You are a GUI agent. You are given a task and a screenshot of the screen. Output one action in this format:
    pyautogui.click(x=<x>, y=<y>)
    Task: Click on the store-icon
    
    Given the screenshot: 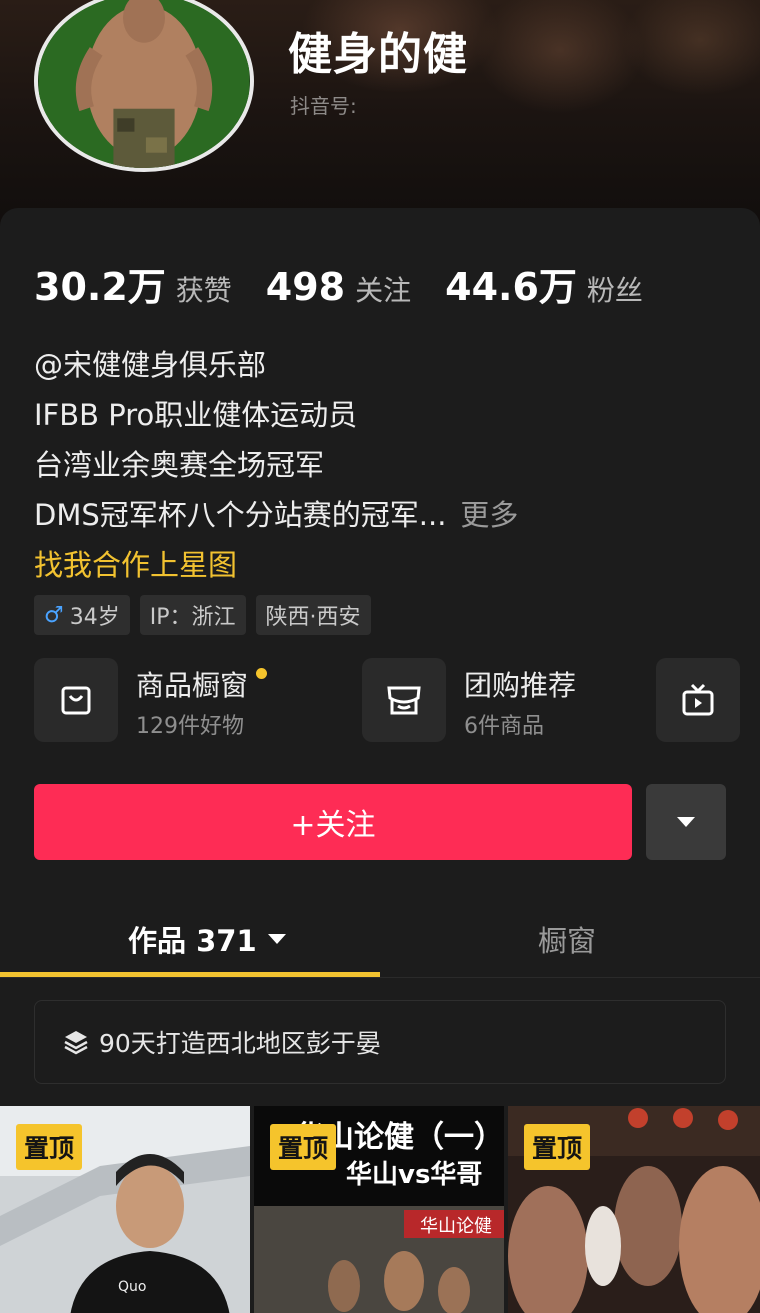 What is the action you would take?
    pyautogui.click(x=404, y=700)
    